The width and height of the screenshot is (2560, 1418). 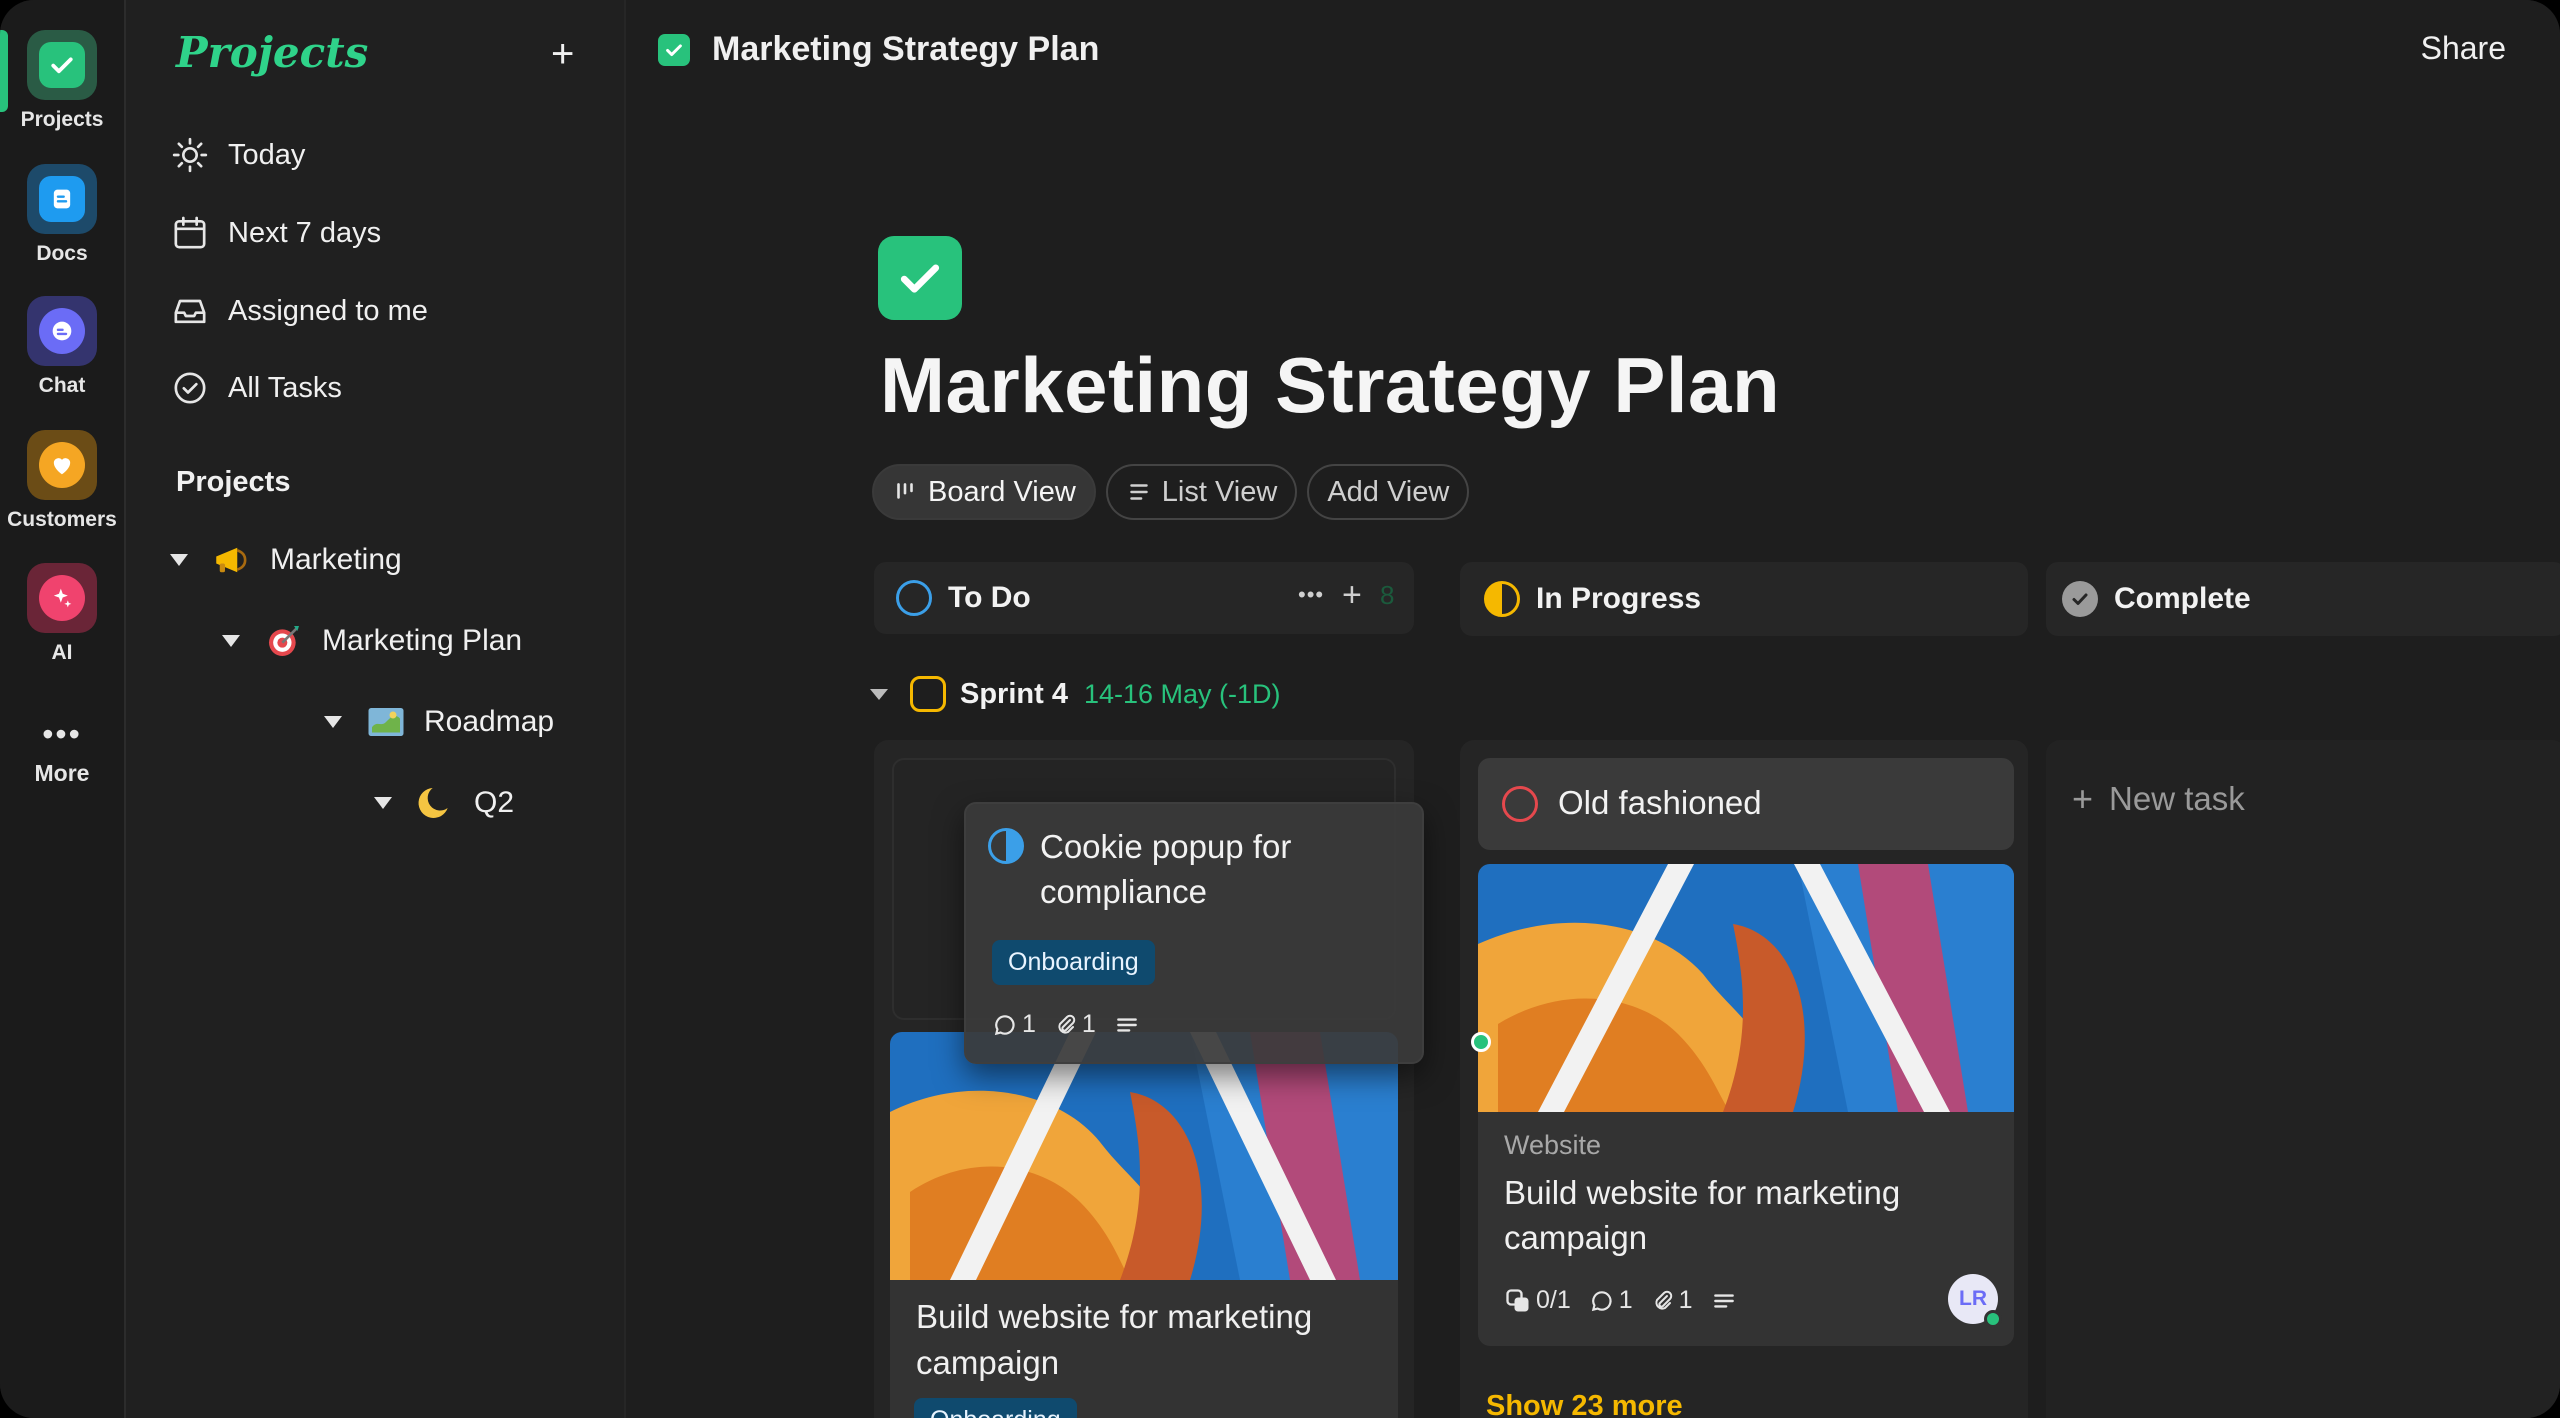 What do you see at coordinates (1311, 595) in the screenshot?
I see `column-more-button: •••` at bounding box center [1311, 595].